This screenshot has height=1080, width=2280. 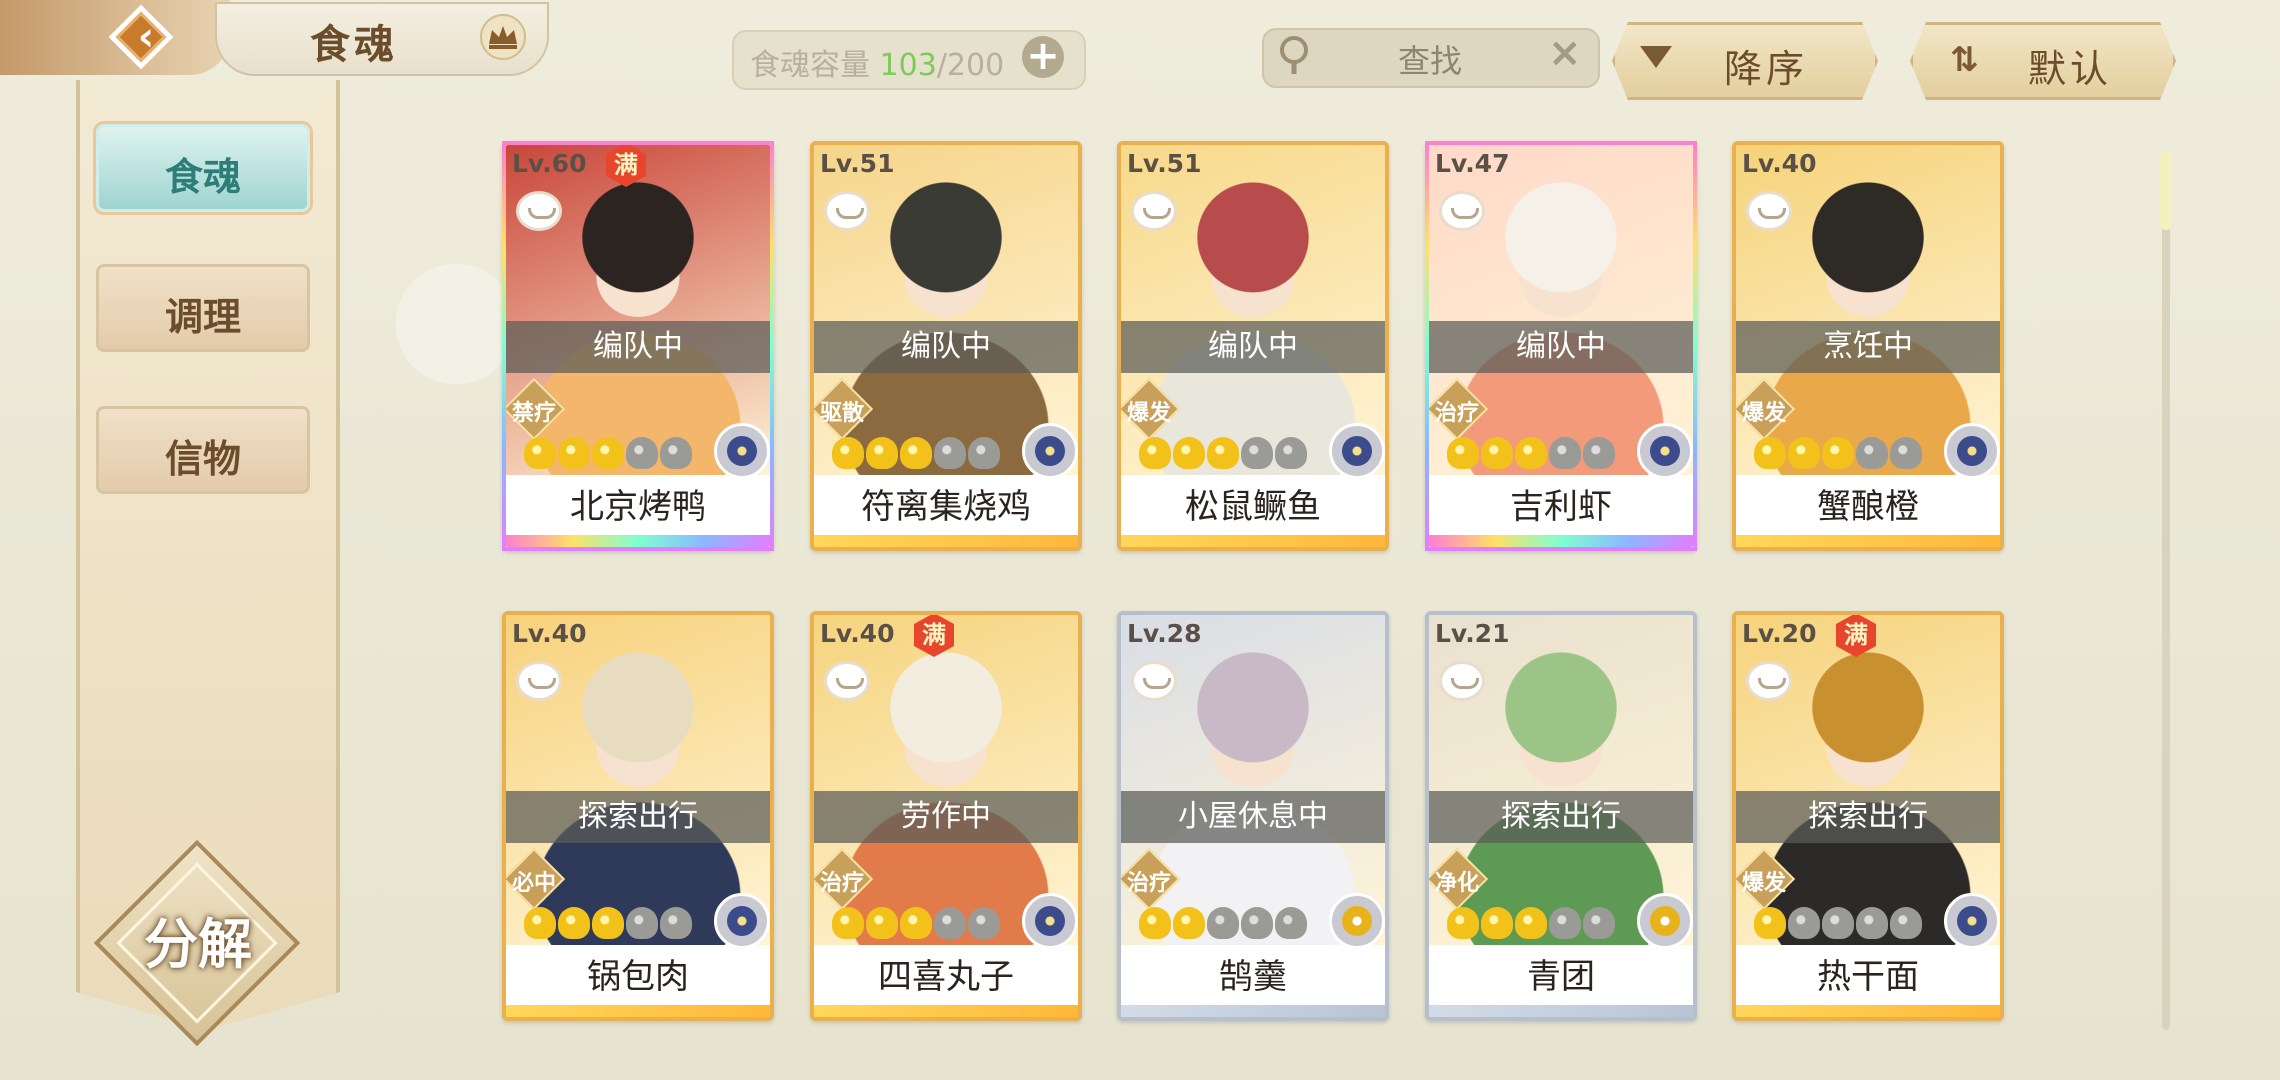 What do you see at coordinates (1164, 633) in the screenshot?
I see `level-label: Lv.28` at bounding box center [1164, 633].